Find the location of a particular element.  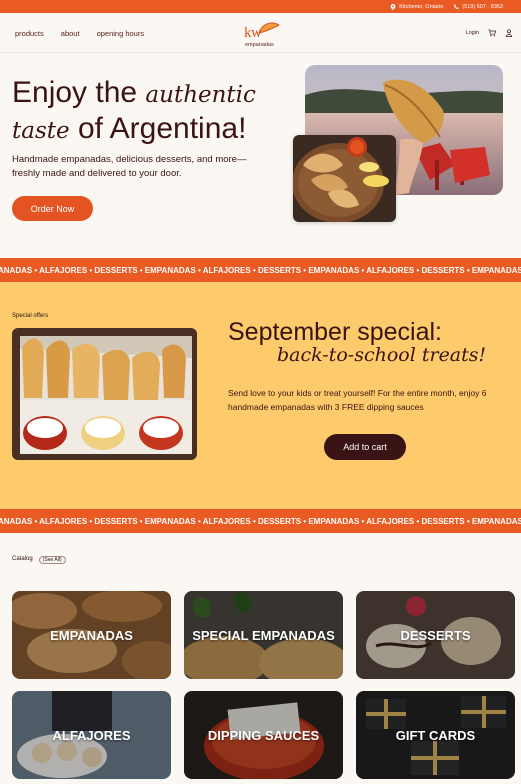

login-link: Login is located at coordinates (472, 33).